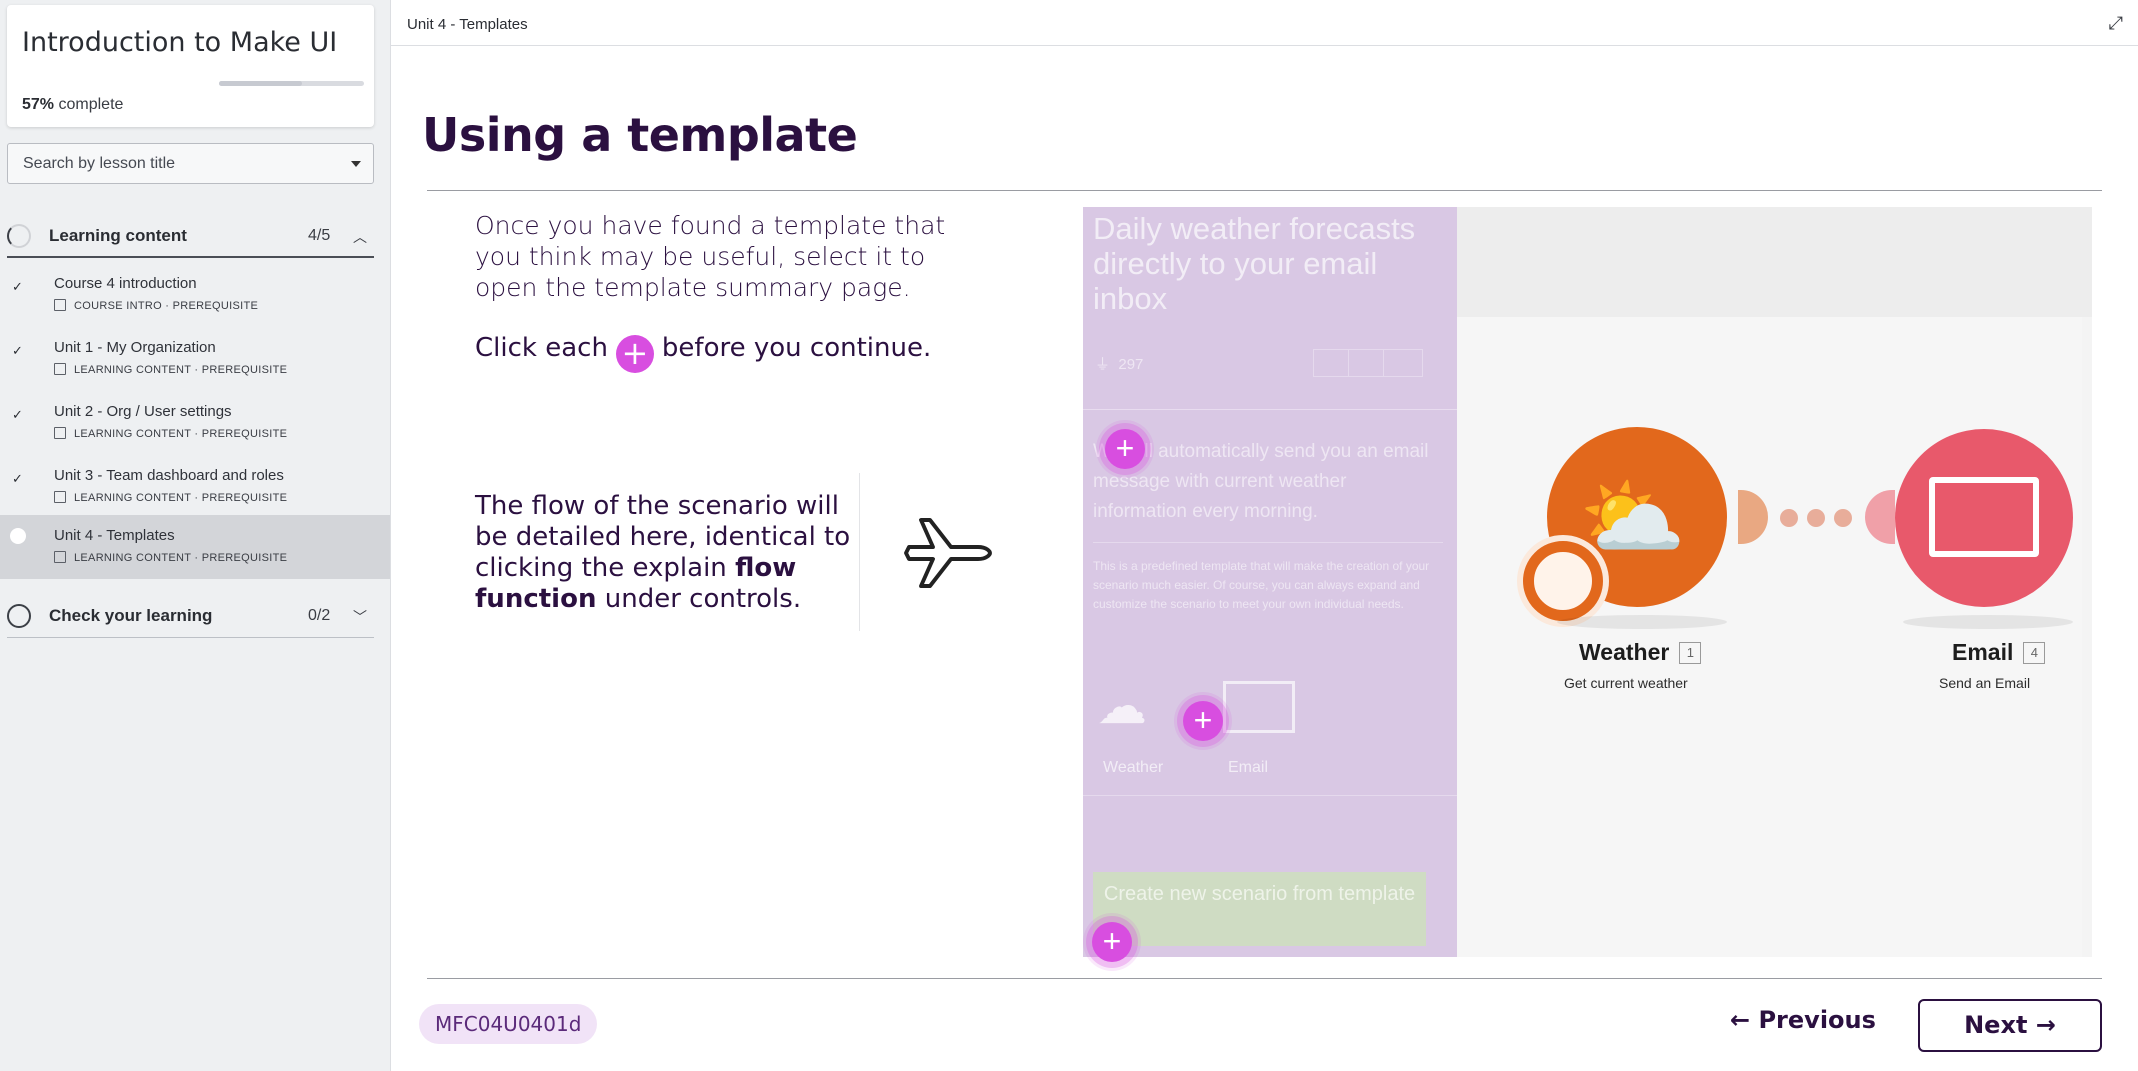 The height and width of the screenshot is (1071, 2138). What do you see at coordinates (2116, 23) in the screenshot?
I see `expand-icon: ⤢` at bounding box center [2116, 23].